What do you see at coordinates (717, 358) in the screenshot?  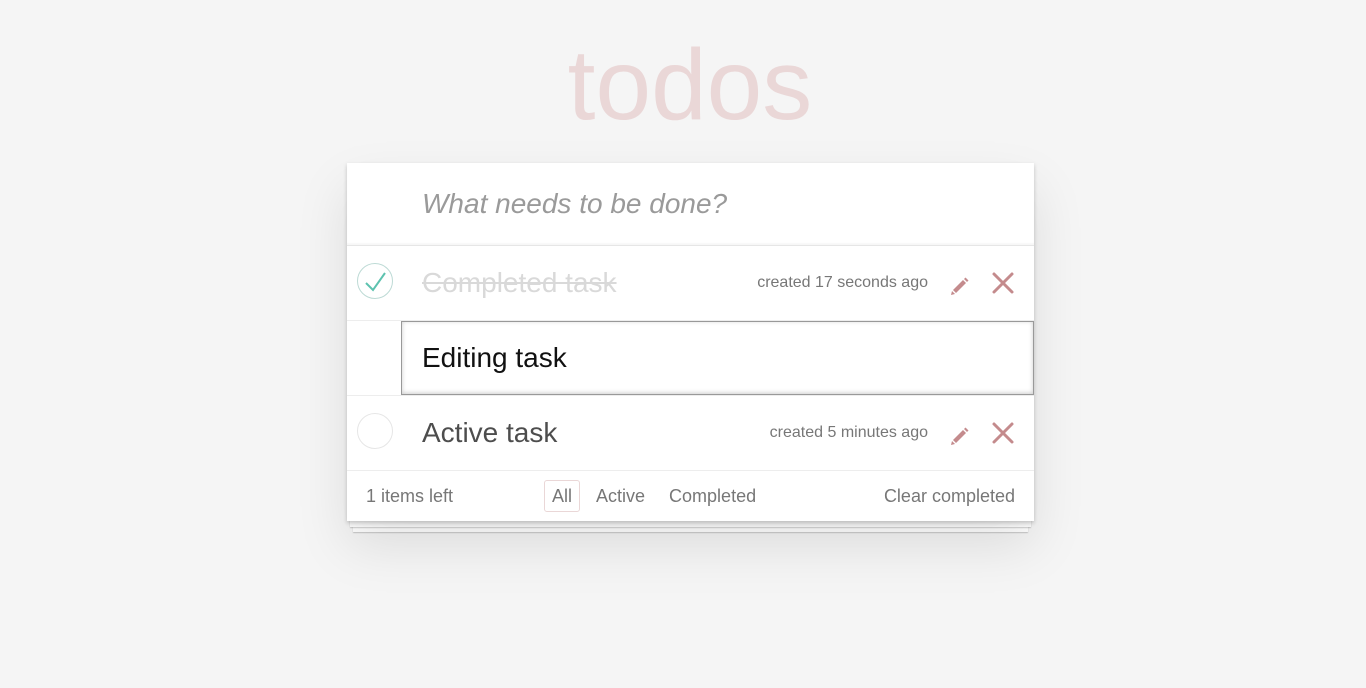 I see `todo-edit-input` at bounding box center [717, 358].